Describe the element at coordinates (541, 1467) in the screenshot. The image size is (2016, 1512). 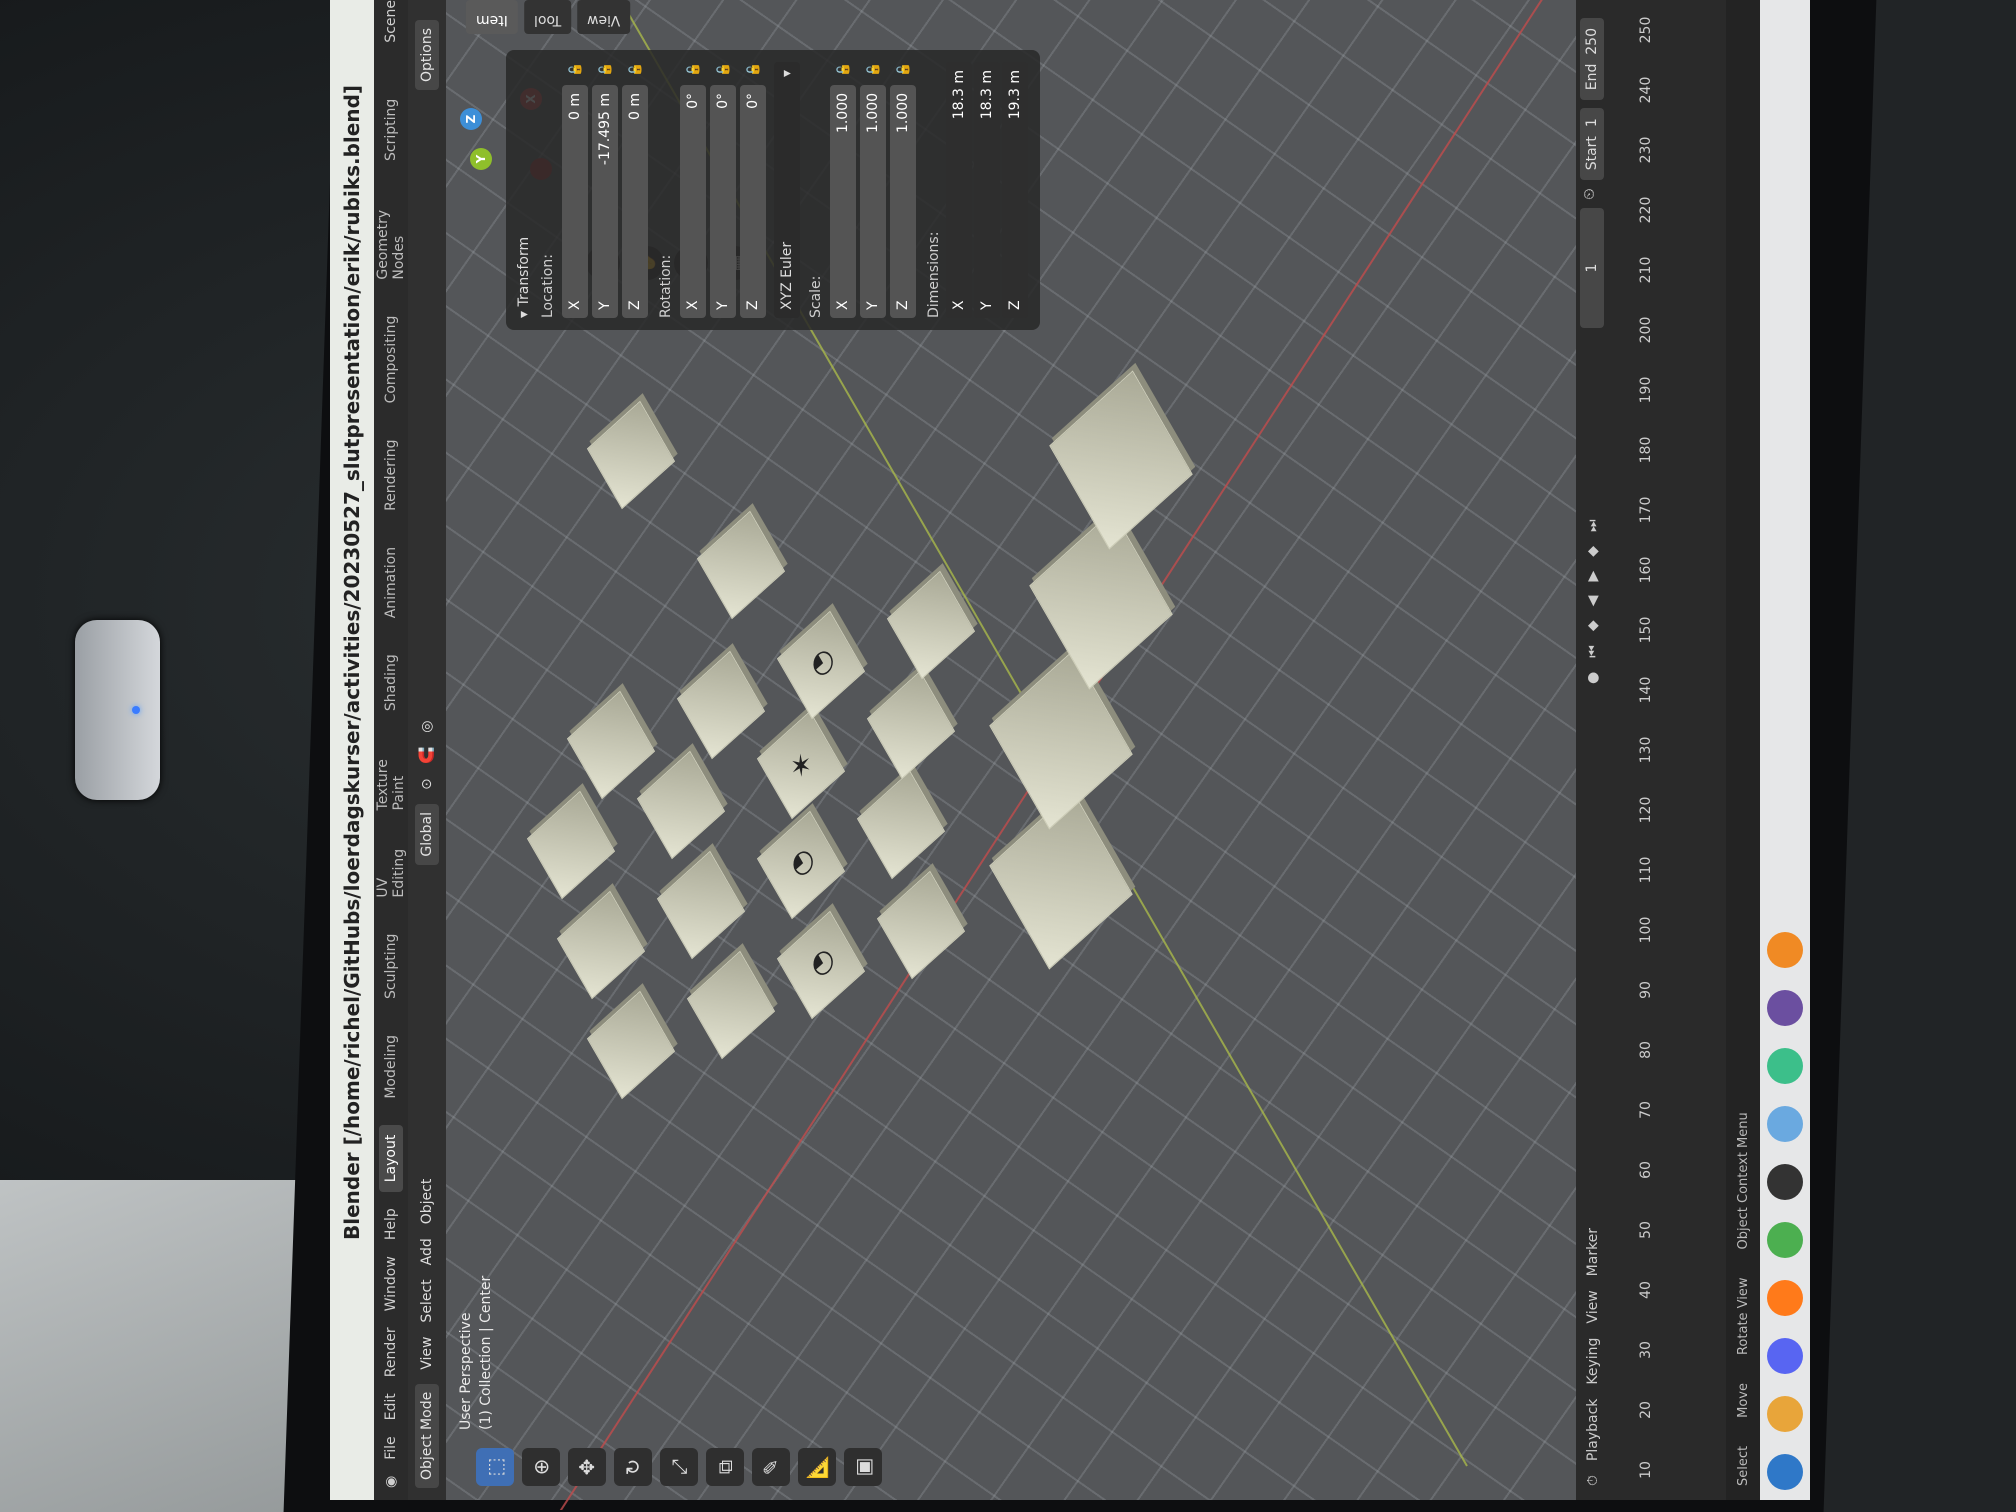
I see `cursor-tool-icon: ⊕` at that location.